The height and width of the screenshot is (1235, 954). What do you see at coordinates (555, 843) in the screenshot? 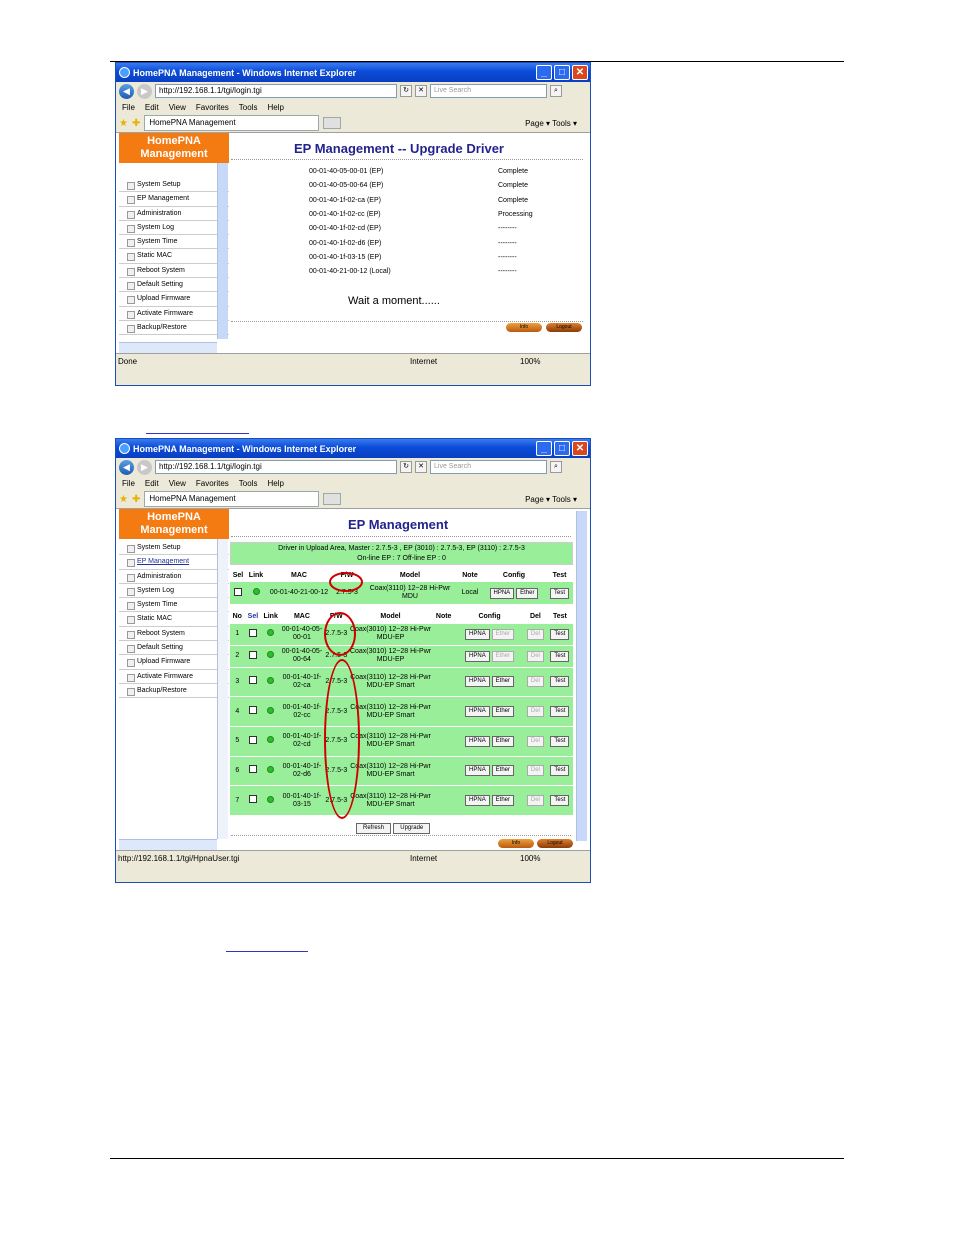
I see `logout-button: Logout` at bounding box center [555, 843].